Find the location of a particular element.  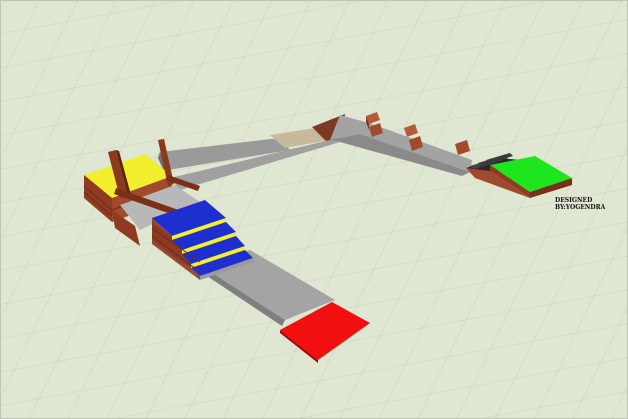

credit-line-2: BY:YOGENDRA is located at coordinates (580, 207).